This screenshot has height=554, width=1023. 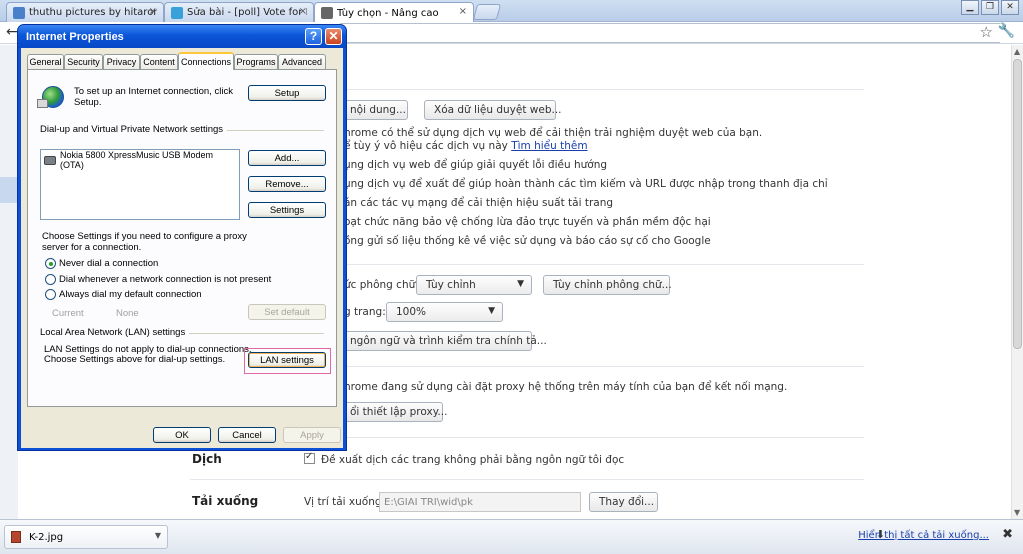 What do you see at coordinates (182, 435) in the screenshot?
I see `ok-button: OK` at bounding box center [182, 435].